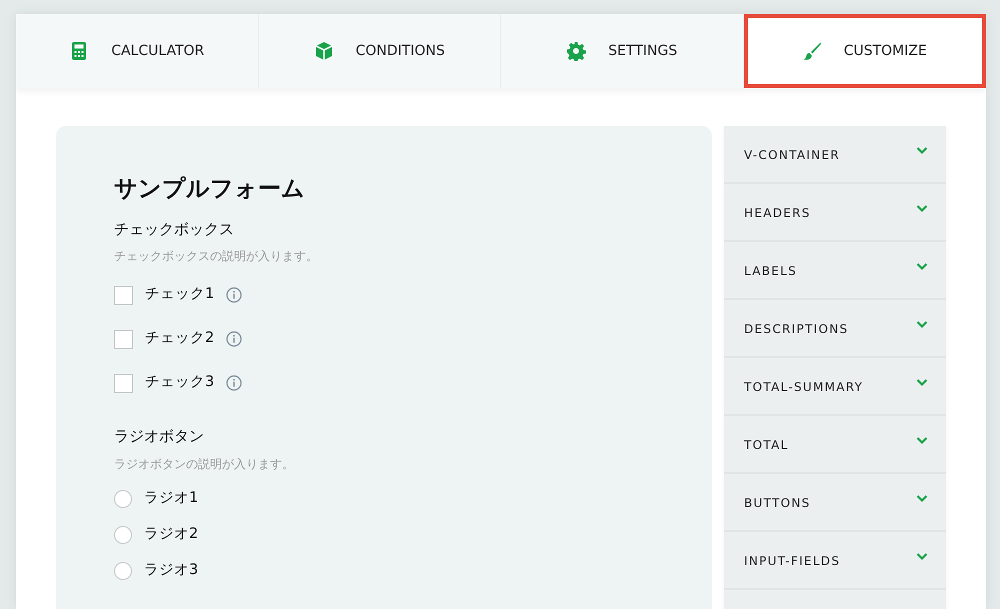 The width and height of the screenshot is (1000, 609). Describe the element at coordinates (835, 445) in the screenshot. I see `accordion-item: TOTAL` at that location.